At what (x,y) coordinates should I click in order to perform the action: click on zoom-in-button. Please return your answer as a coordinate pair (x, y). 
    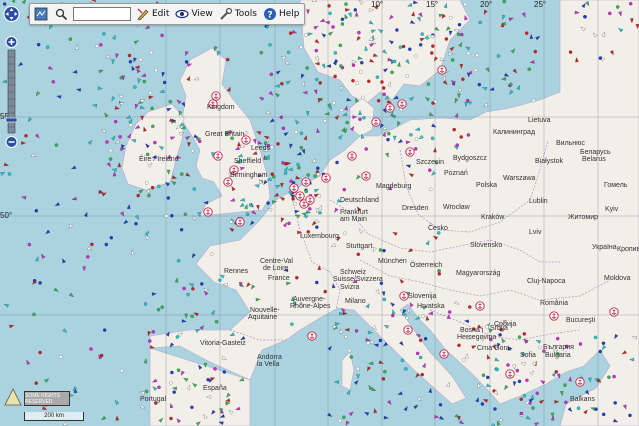
    Looking at the image, I should click on (11, 42).